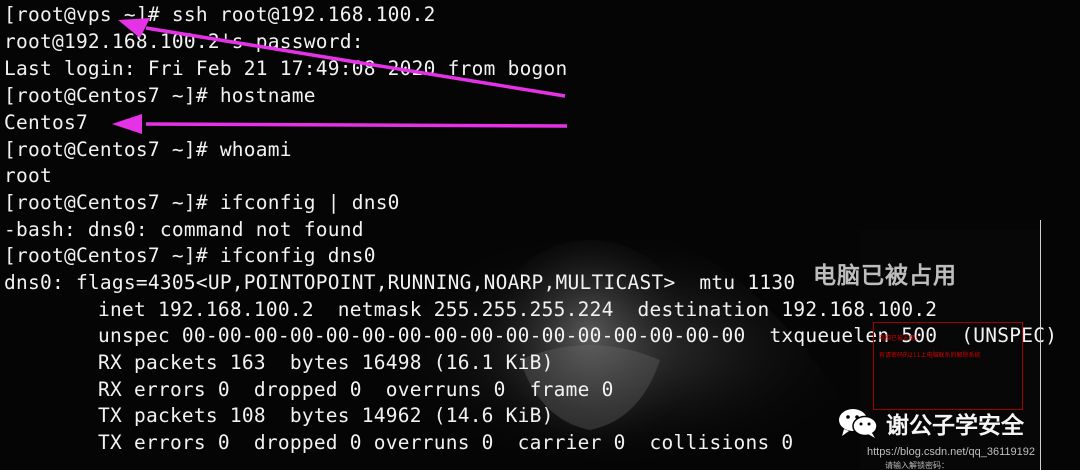 Image resolution: width=1080 pixels, height=470 pixels. I want to click on unlock-password-hint: 请输入解锁密码：, so click(917, 465).